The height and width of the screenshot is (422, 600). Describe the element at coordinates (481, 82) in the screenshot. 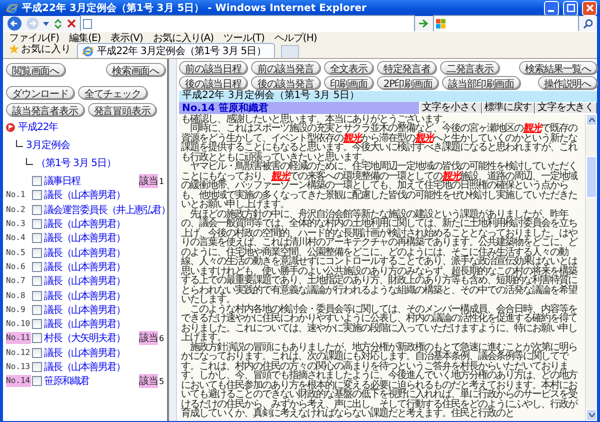

I see `toolbar-button: 該当部印刷画面` at that location.